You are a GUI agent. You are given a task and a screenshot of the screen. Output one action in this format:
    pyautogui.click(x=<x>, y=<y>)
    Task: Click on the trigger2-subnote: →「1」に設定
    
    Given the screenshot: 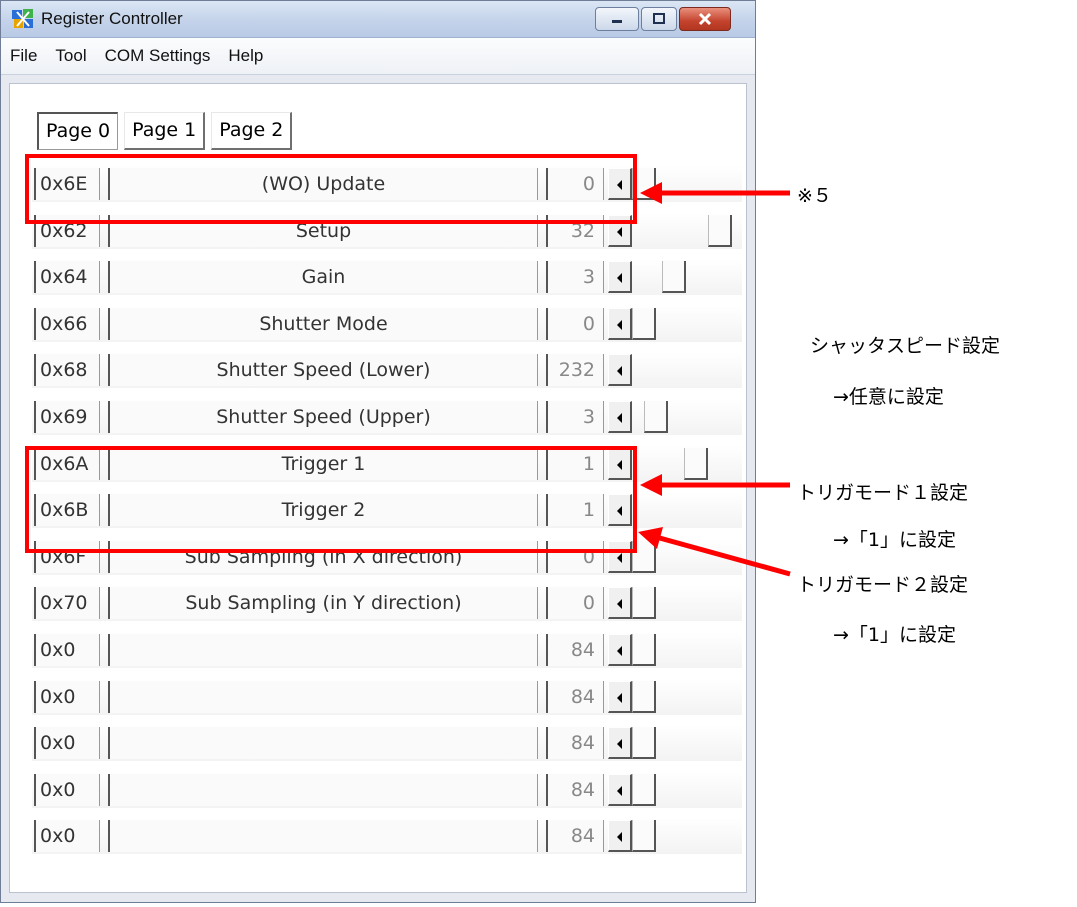 What is the action you would take?
    pyautogui.click(x=895, y=635)
    